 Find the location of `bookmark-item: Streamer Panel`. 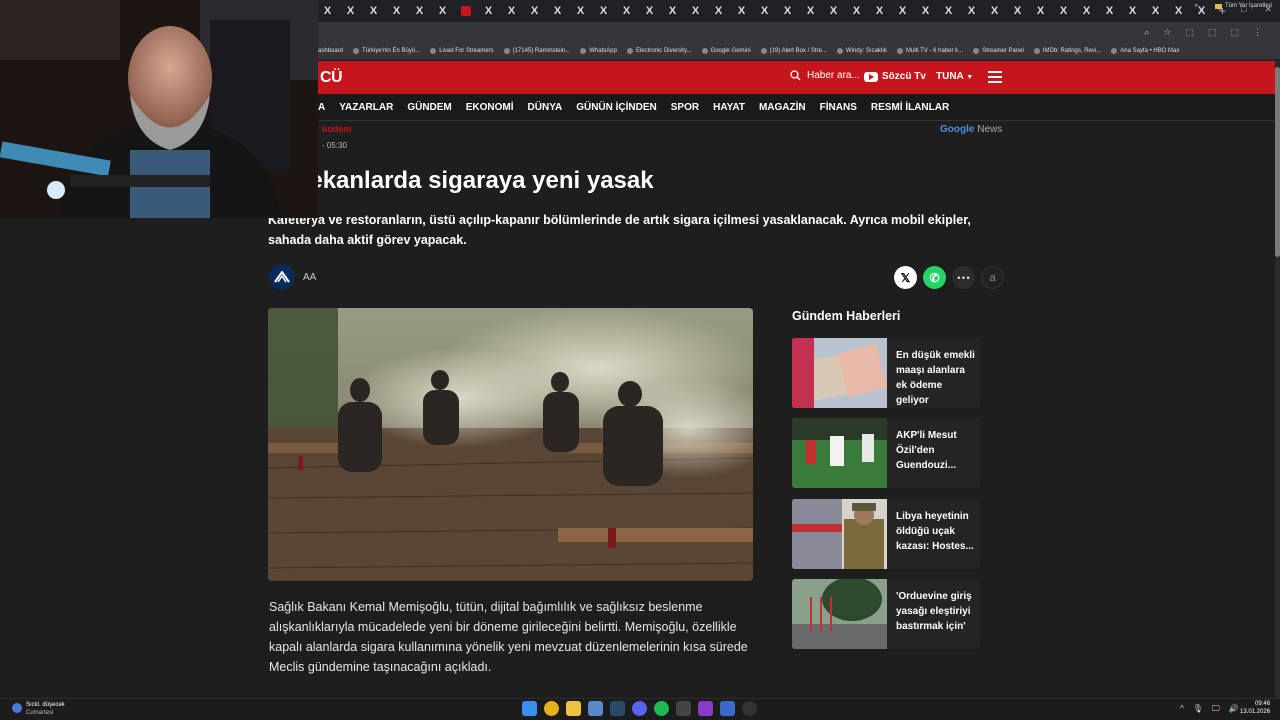

bookmark-item: Streamer Panel is located at coordinates (998, 50).